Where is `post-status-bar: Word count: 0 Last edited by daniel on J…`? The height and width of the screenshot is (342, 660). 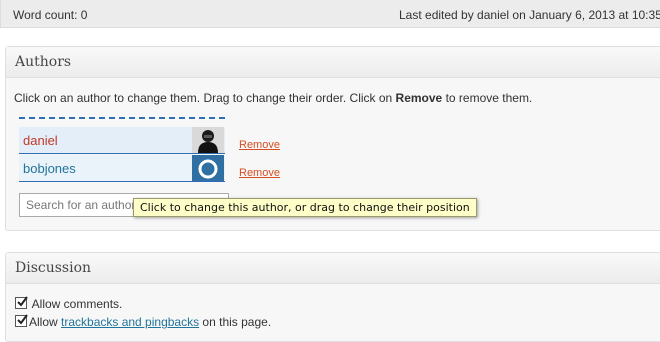
post-status-bar: Word count: 0 Last edited by daniel on J… is located at coordinates (330, 14).